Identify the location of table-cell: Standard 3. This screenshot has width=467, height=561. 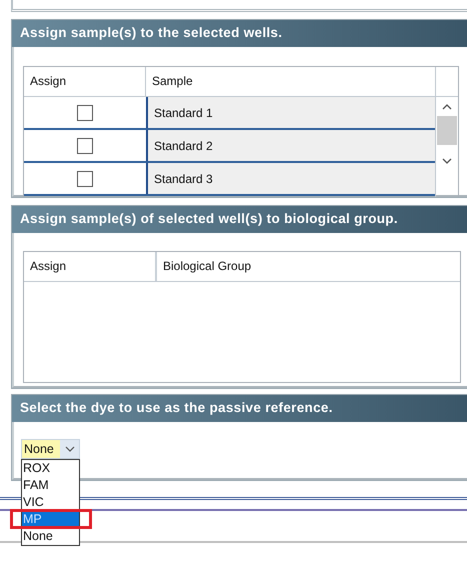
(290, 178).